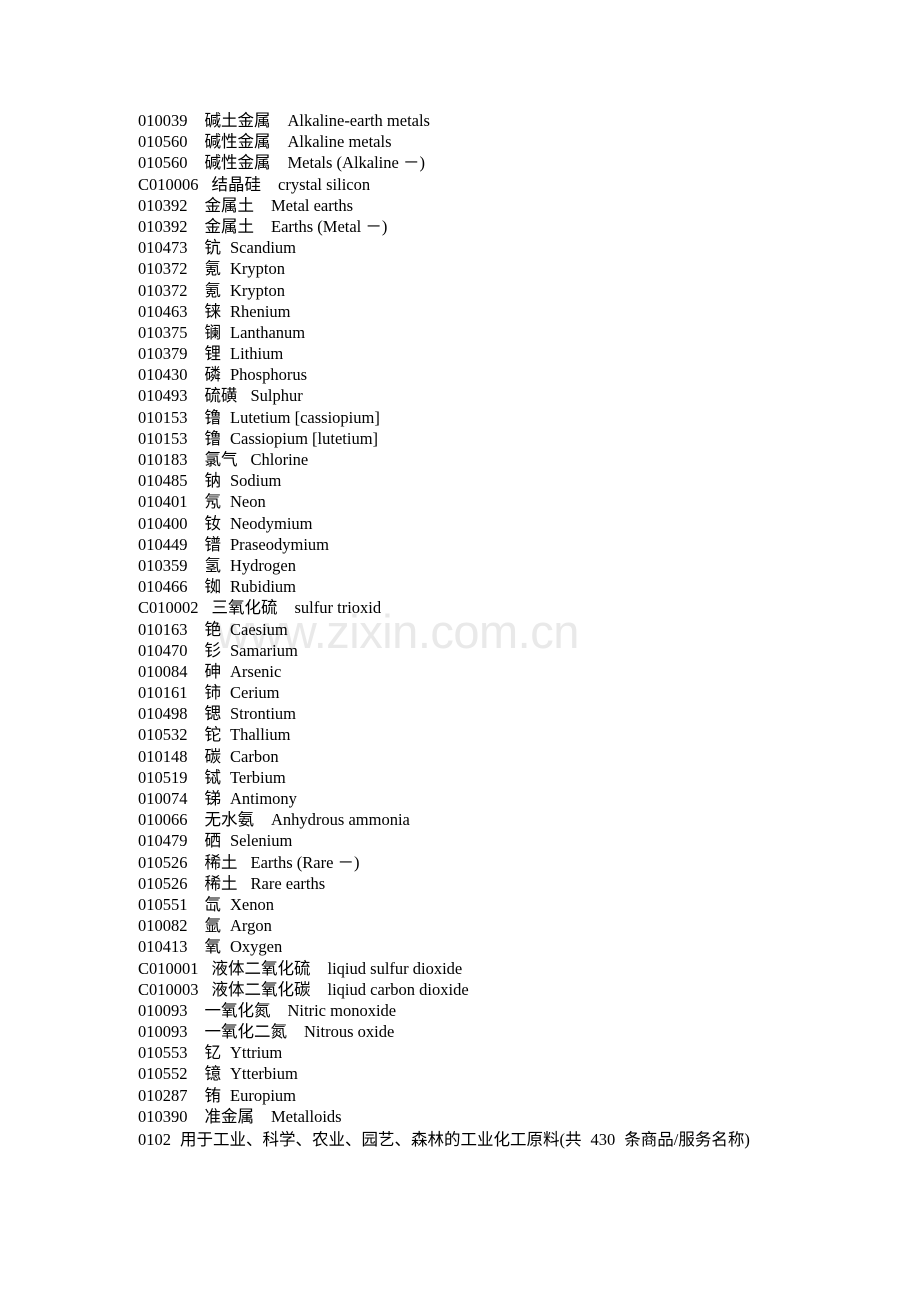  What do you see at coordinates (508, 968) in the screenshot?
I see `entry-row: C010001 液体二氧化硫 liqiud sulfur dioxide` at bounding box center [508, 968].